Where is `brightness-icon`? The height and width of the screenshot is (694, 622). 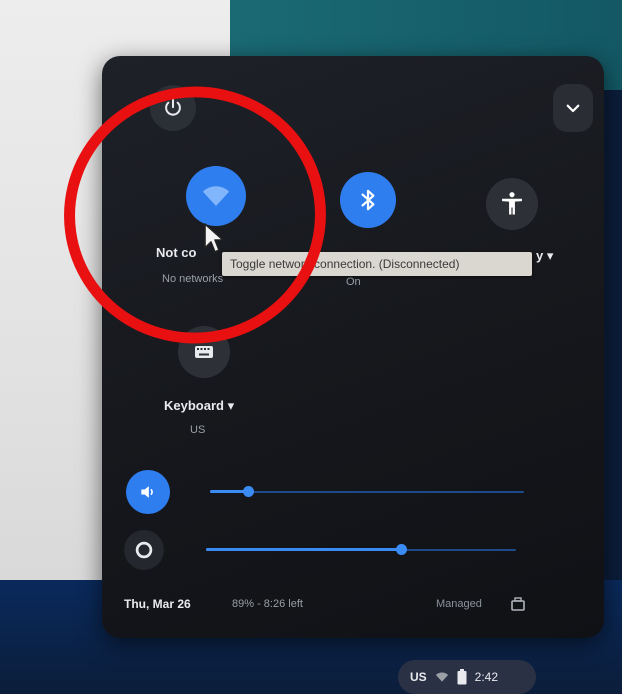
brightness-icon is located at coordinates (144, 550).